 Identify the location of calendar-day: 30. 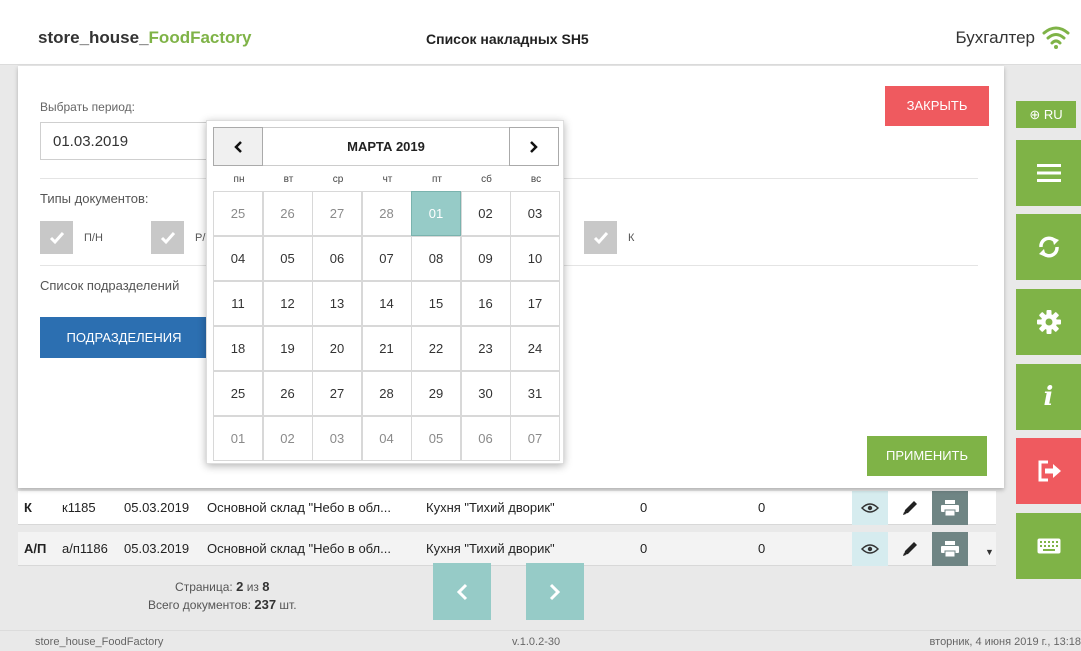
(485, 393).